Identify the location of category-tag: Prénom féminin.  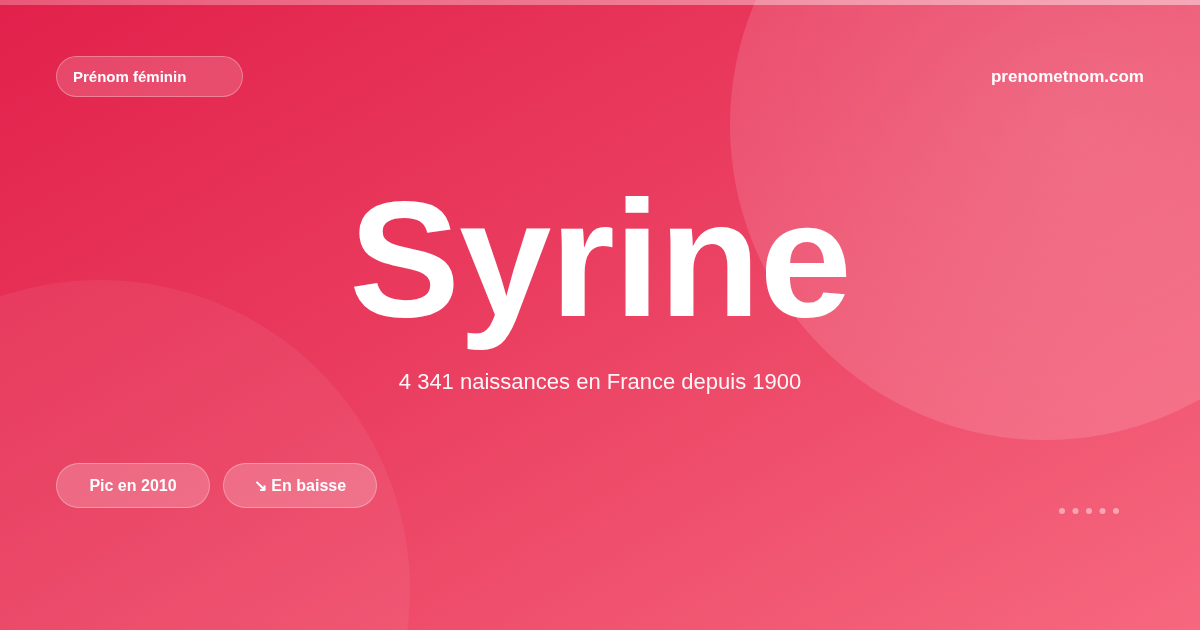
(149, 76).